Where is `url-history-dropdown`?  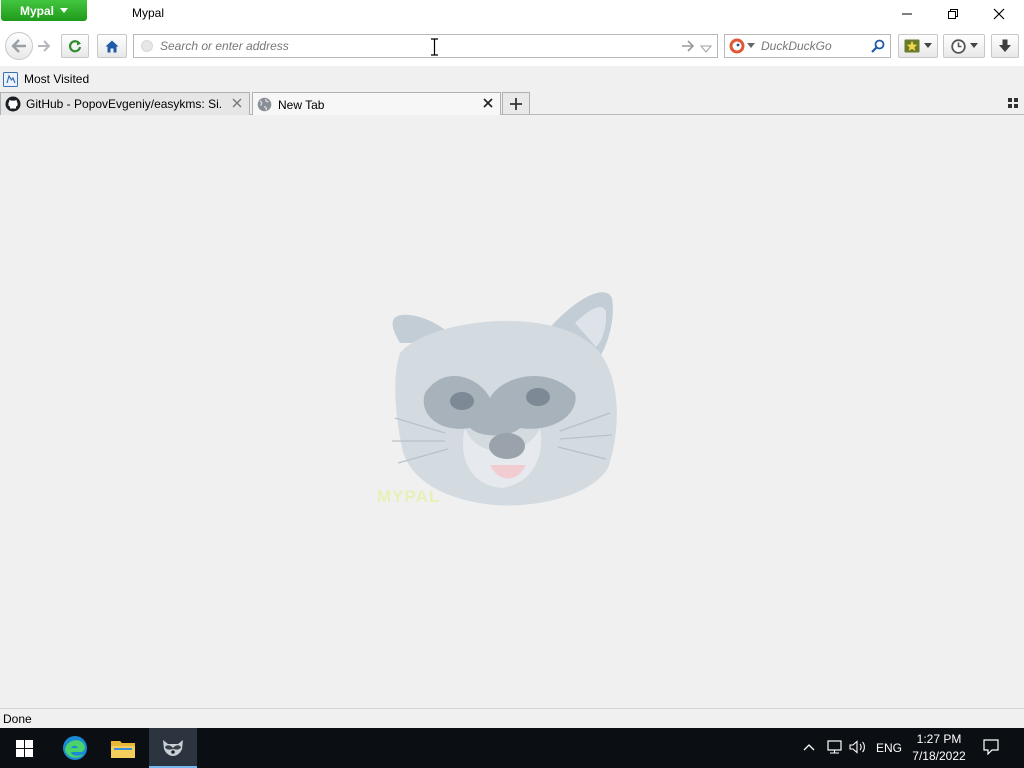
url-history-dropdown is located at coordinates (706, 47).